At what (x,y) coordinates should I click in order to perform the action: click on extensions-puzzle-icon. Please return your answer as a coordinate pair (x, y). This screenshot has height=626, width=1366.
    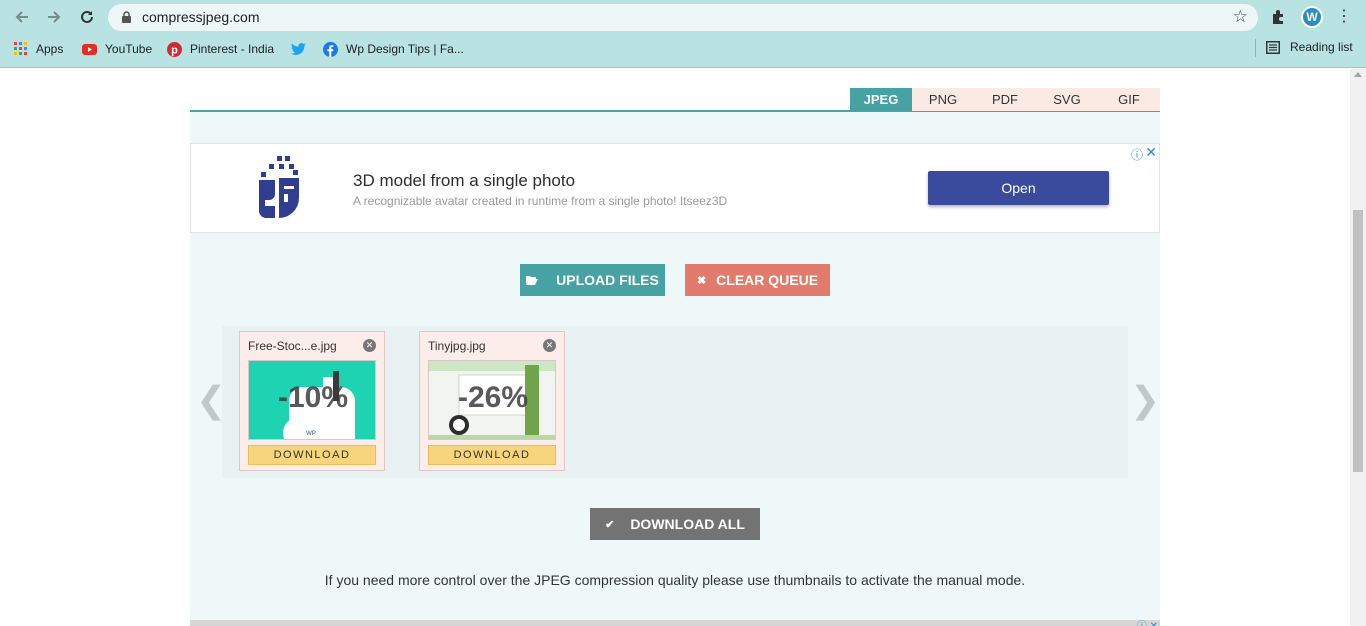
    Looking at the image, I should click on (1279, 17).